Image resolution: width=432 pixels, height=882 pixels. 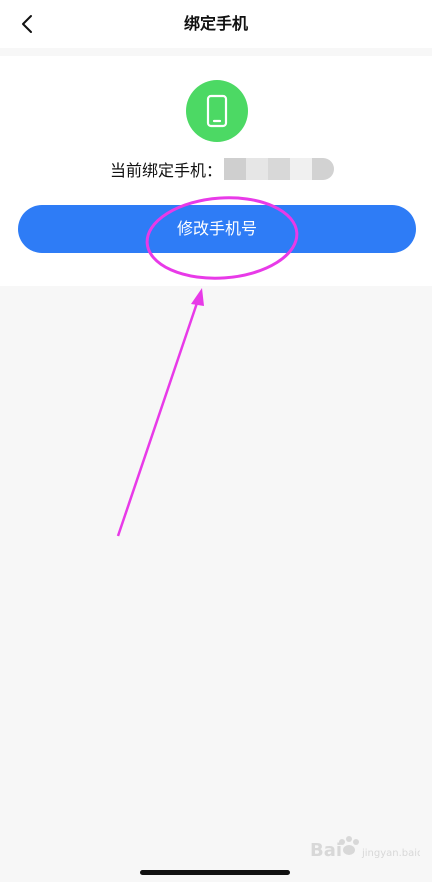 I want to click on pointer-arrow-head, so click(x=197, y=297).